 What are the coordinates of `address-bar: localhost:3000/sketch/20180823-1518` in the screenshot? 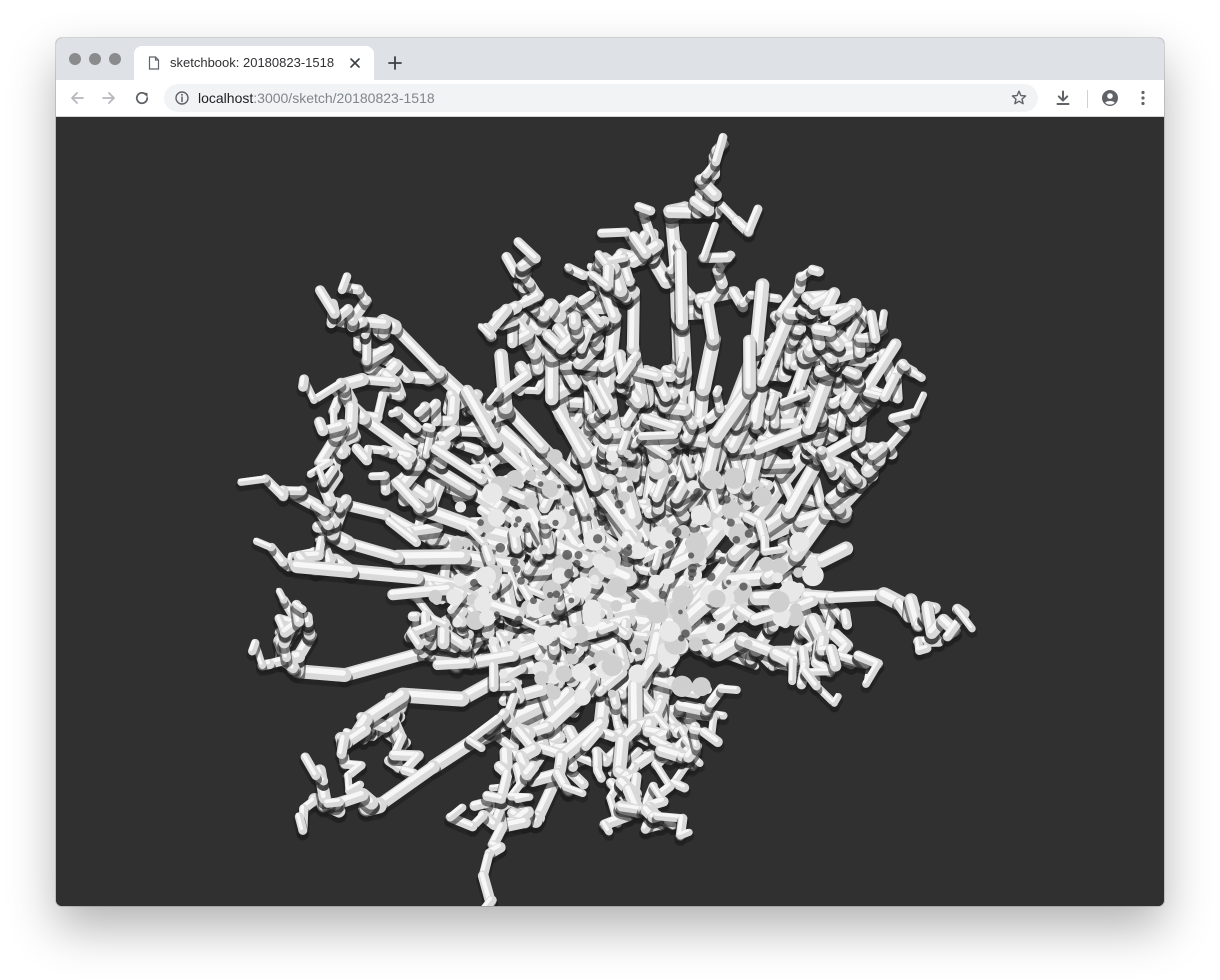 It's located at (601, 98).